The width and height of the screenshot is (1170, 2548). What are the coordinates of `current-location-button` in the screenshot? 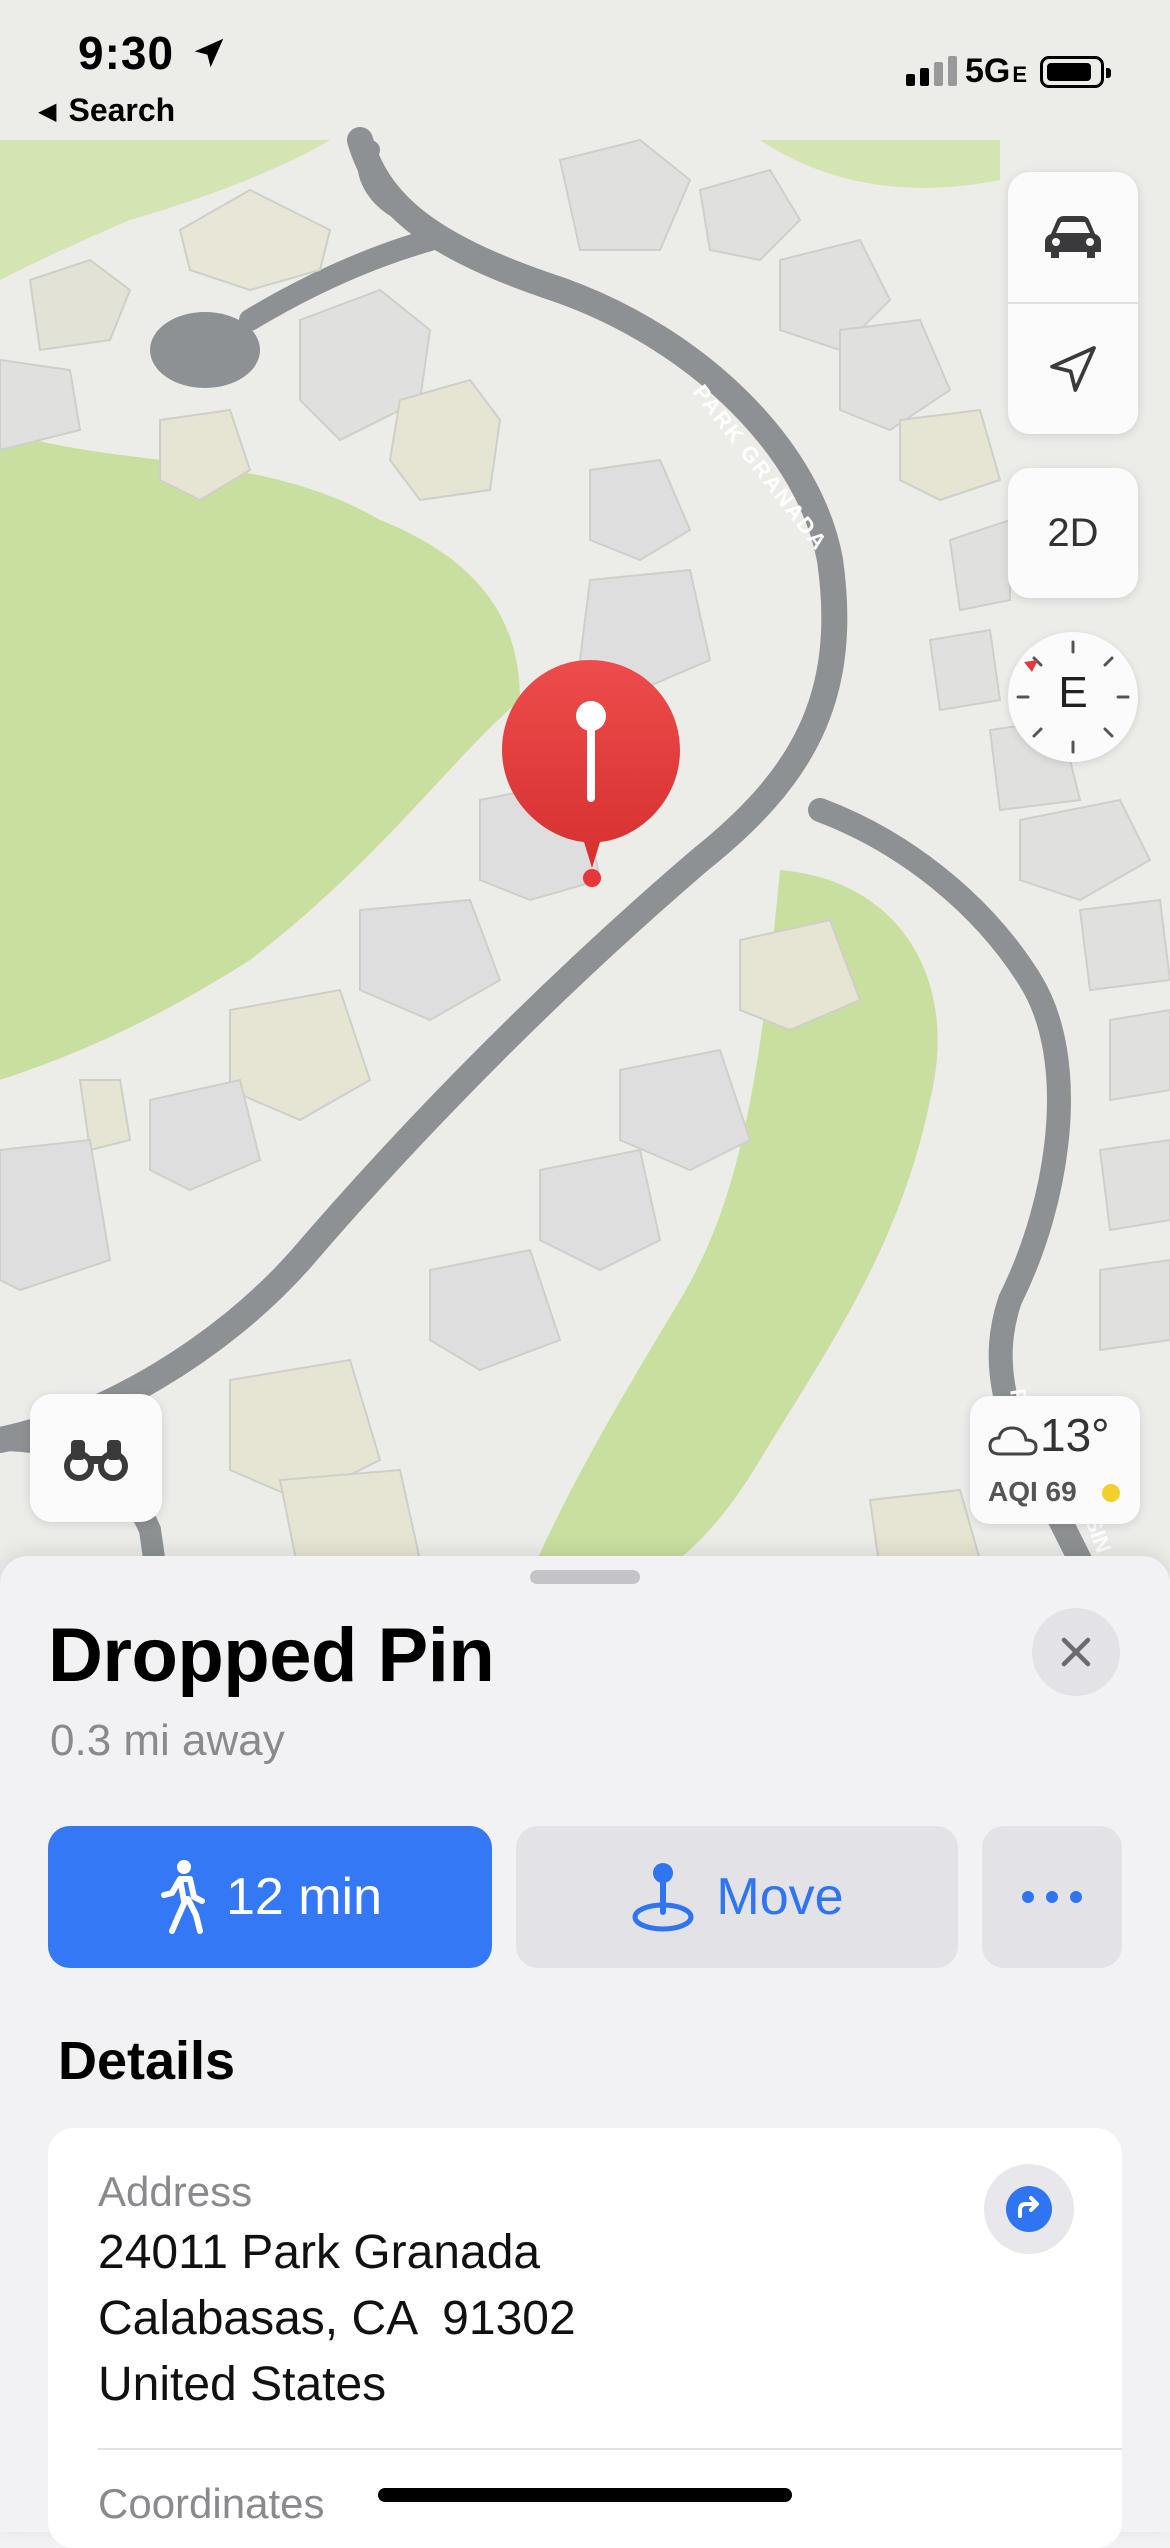 It's located at (1073, 369).